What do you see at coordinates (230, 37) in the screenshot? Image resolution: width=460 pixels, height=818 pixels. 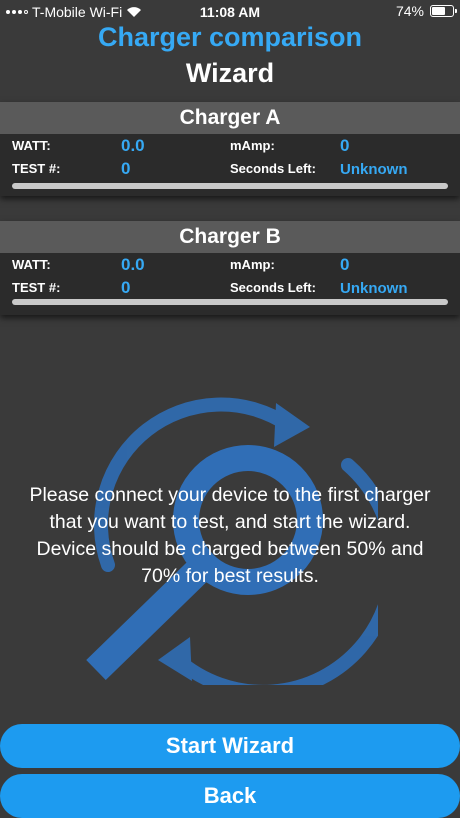 I see `page-title: Charger comparison` at bounding box center [230, 37].